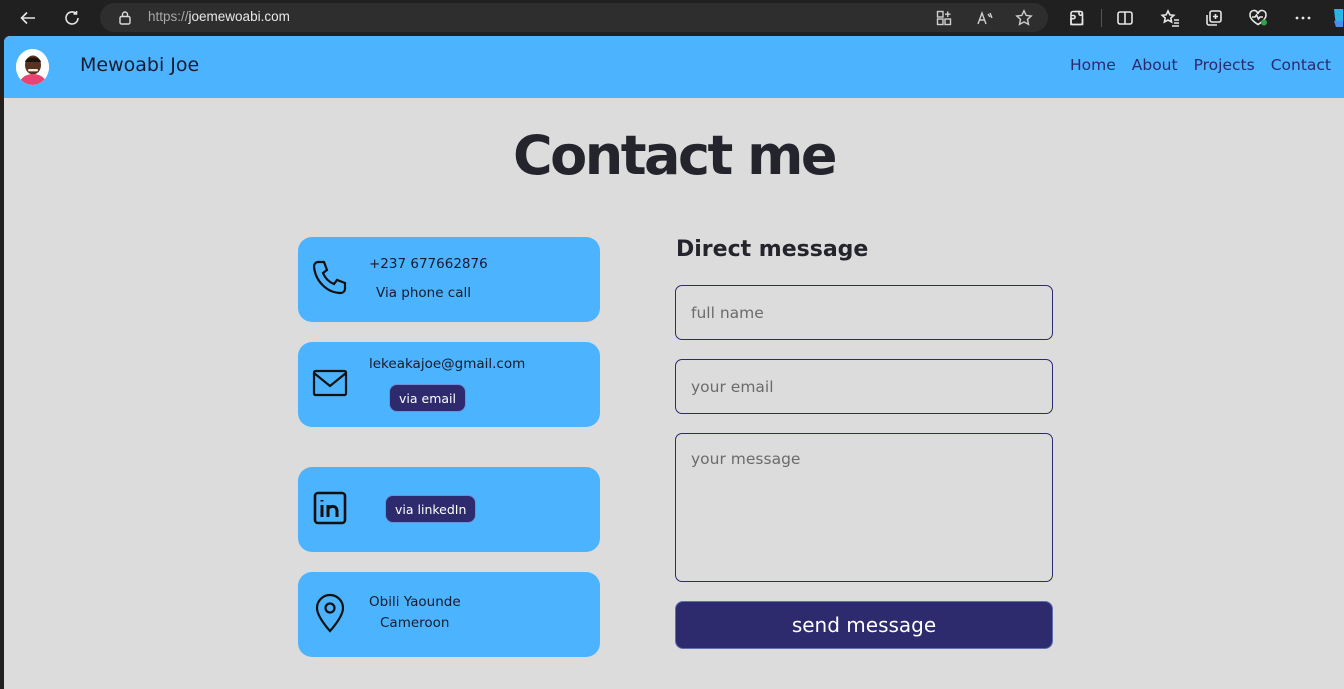 This screenshot has width=1344, height=689. Describe the element at coordinates (139, 65) in the screenshot. I see `brand-name: Mewoabi Joe` at that location.